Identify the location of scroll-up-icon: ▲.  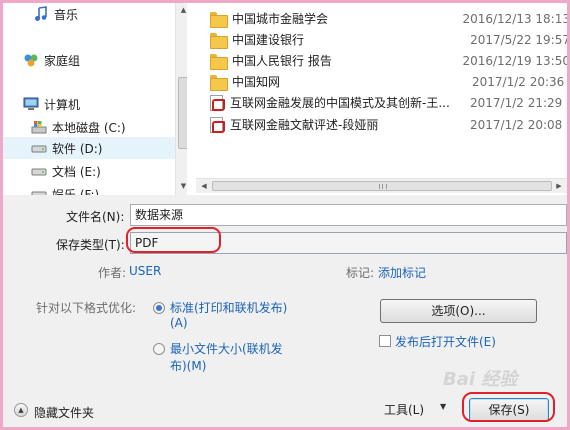
(181, 10).